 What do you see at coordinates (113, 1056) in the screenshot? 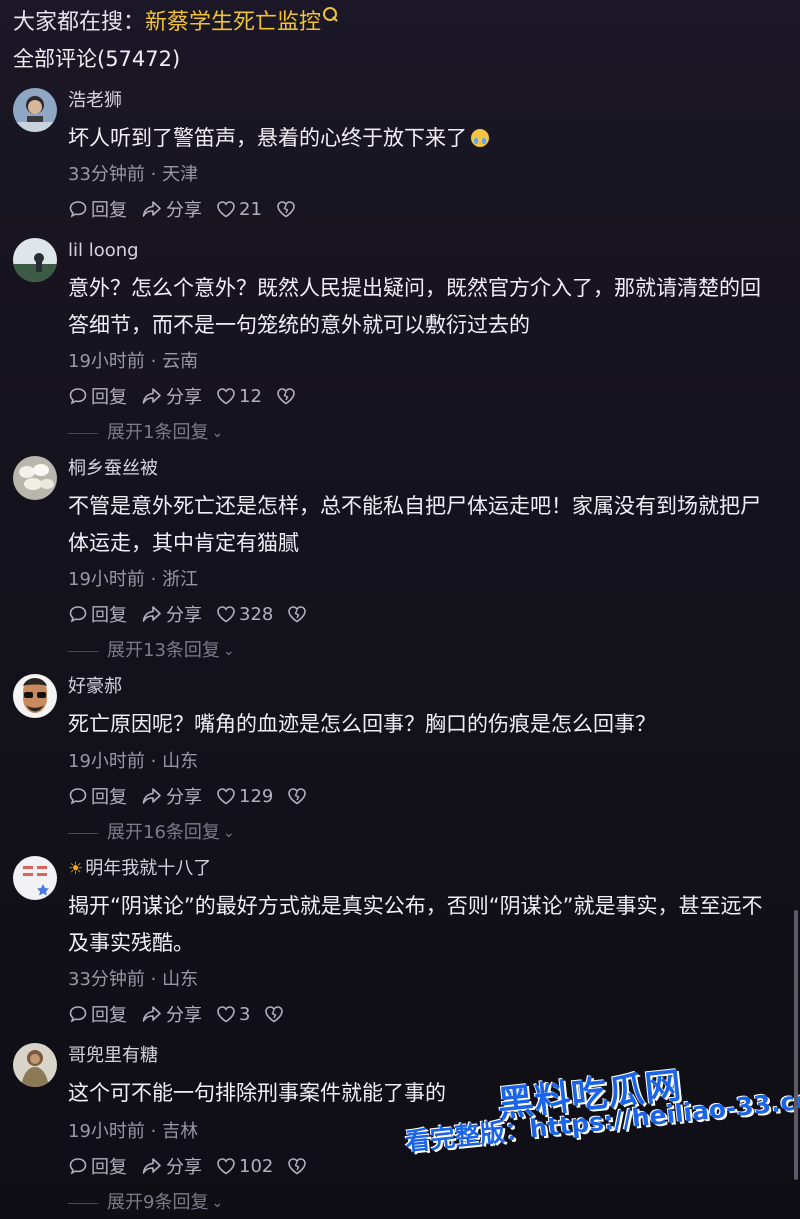
I see `comment-author: 哥兜里有糖` at bounding box center [113, 1056].